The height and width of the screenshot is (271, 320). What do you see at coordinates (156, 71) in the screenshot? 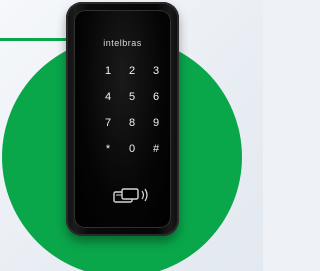
I see `key-3: 3` at bounding box center [156, 71].